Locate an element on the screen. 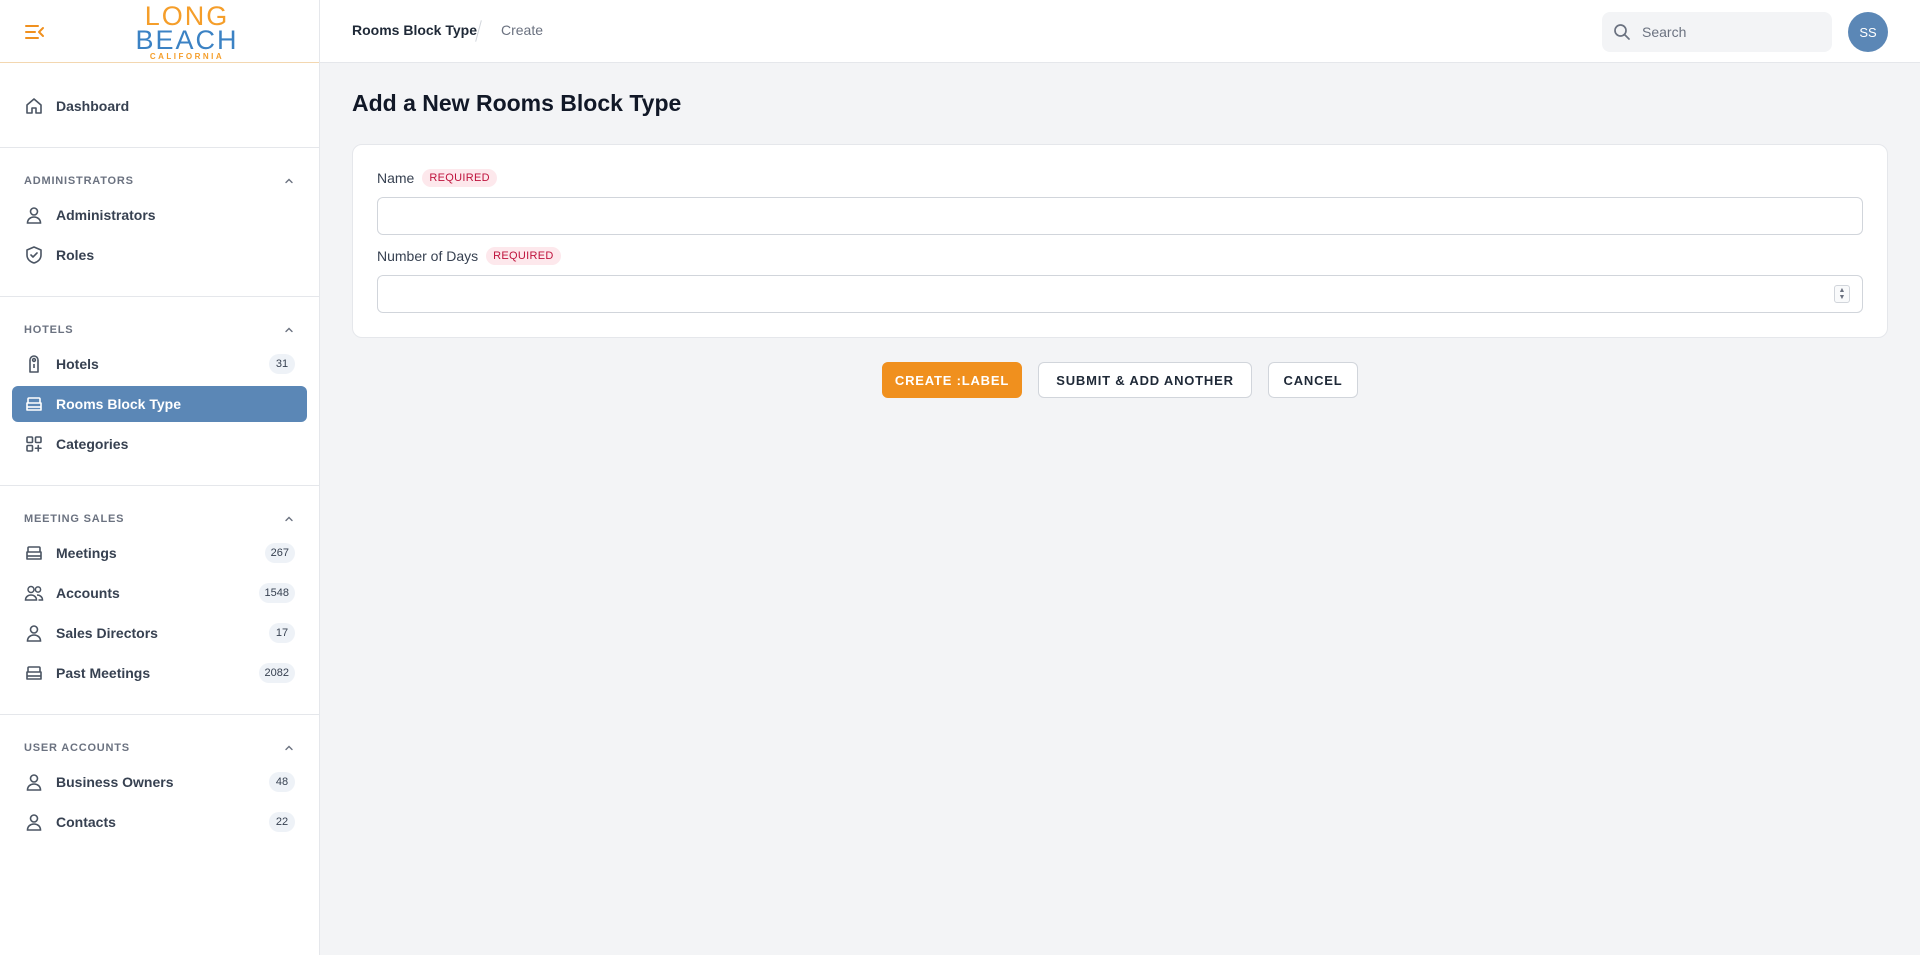 The width and height of the screenshot is (1920, 955). sidebar-item-hotels: Hotels 31 is located at coordinates (159, 364).